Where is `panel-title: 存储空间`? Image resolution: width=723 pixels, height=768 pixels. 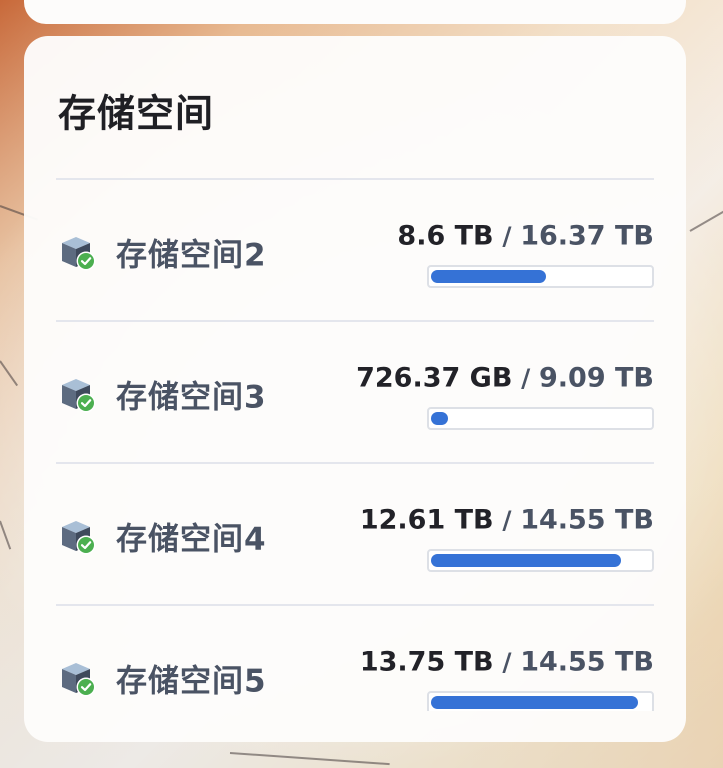
panel-title: 存储空间 is located at coordinates (136, 113).